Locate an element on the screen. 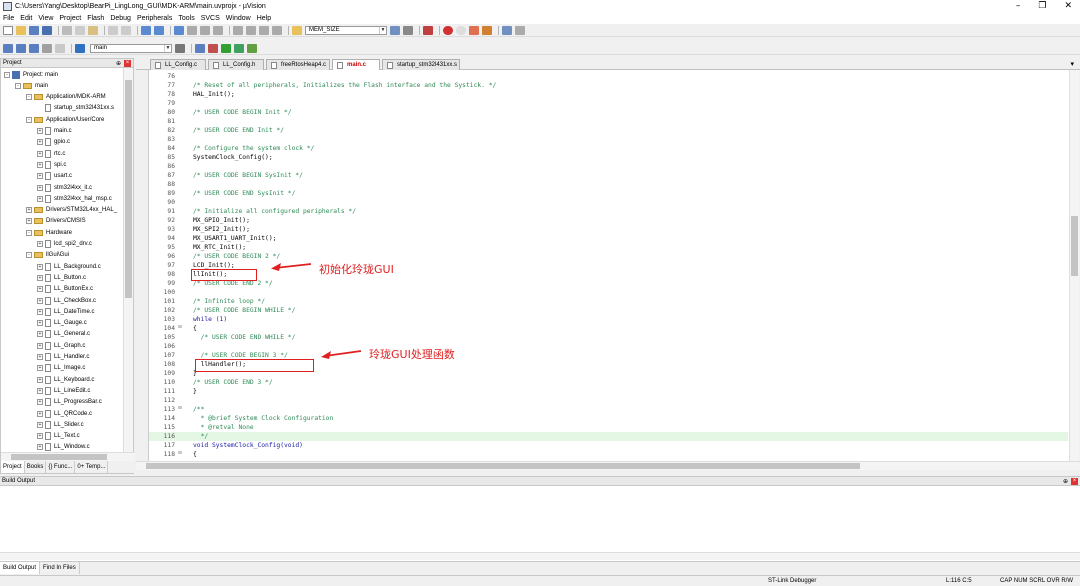 This screenshot has width=1080, height=586. tree-item: + Drivers/STM32L4xx_HAL_ is located at coordinates (71, 210).